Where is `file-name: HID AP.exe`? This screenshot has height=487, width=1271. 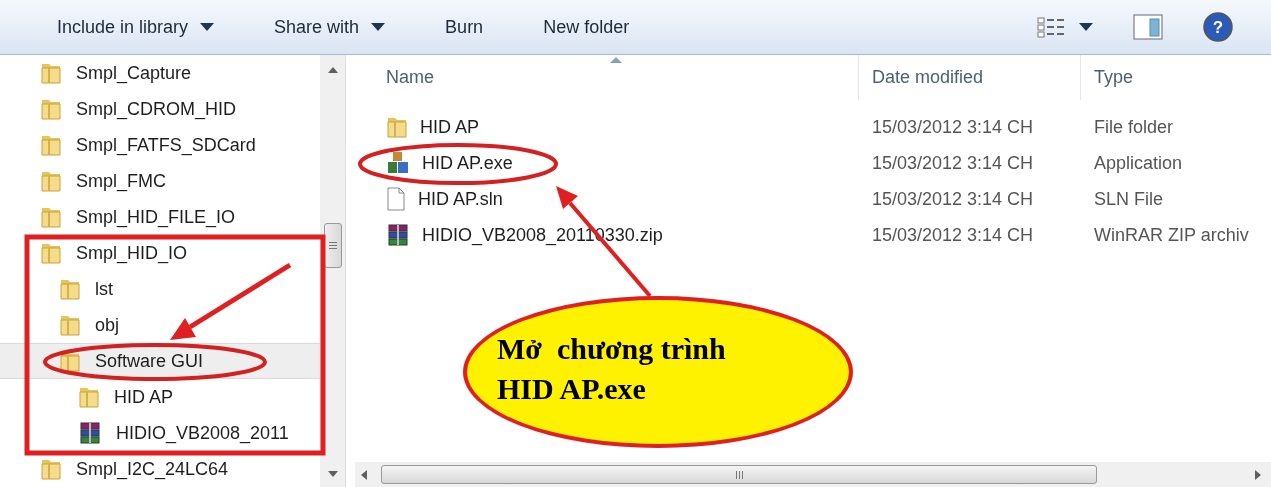
file-name: HID AP.exe is located at coordinates (467, 163).